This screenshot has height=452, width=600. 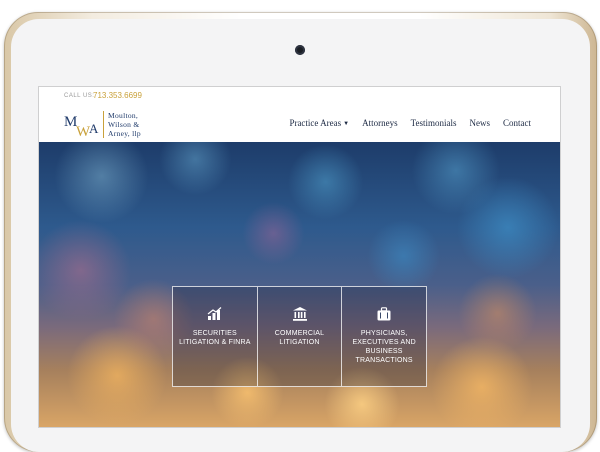 I want to click on nav-practice-areas-label: Practice Areas, so click(x=315, y=123).